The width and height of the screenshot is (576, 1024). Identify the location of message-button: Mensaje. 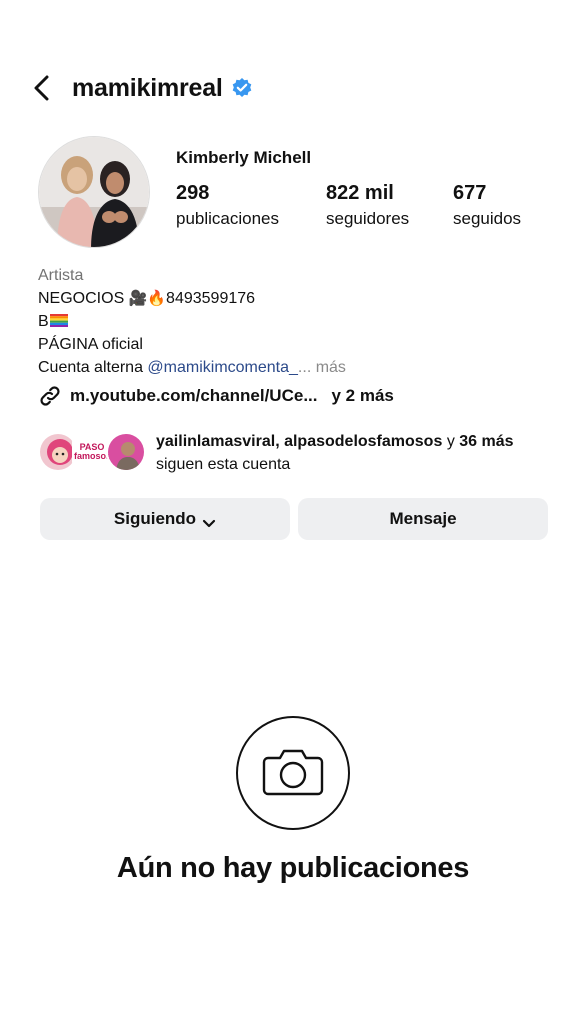
(423, 519).